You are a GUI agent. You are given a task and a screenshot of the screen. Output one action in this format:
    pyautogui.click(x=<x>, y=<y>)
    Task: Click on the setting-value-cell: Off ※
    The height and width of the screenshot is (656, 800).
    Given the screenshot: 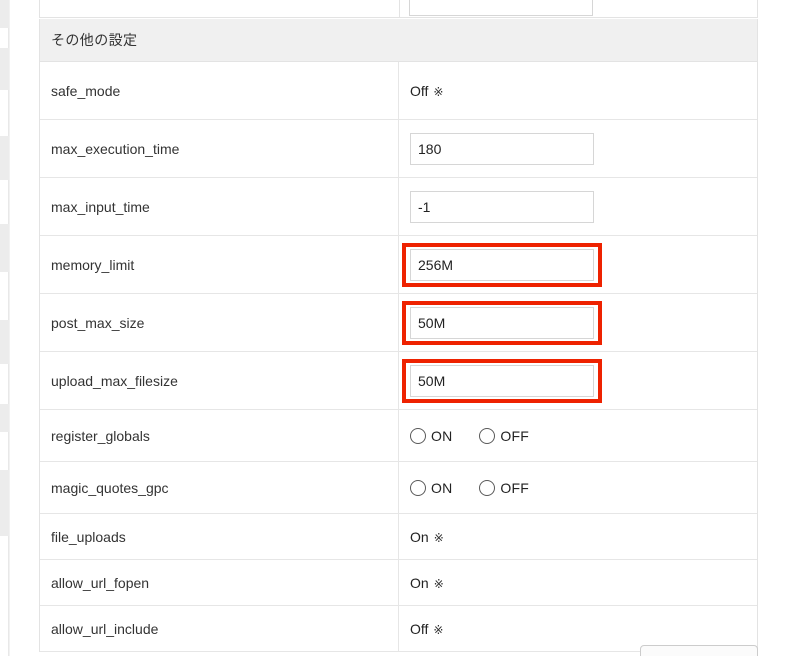 What is the action you would take?
    pyautogui.click(x=578, y=90)
    